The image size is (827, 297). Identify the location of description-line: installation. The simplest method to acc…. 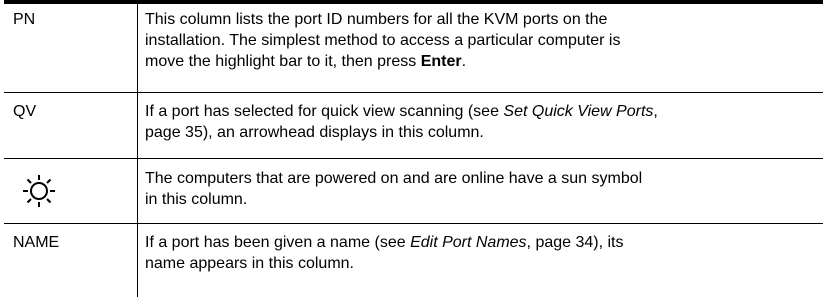
(383, 40).